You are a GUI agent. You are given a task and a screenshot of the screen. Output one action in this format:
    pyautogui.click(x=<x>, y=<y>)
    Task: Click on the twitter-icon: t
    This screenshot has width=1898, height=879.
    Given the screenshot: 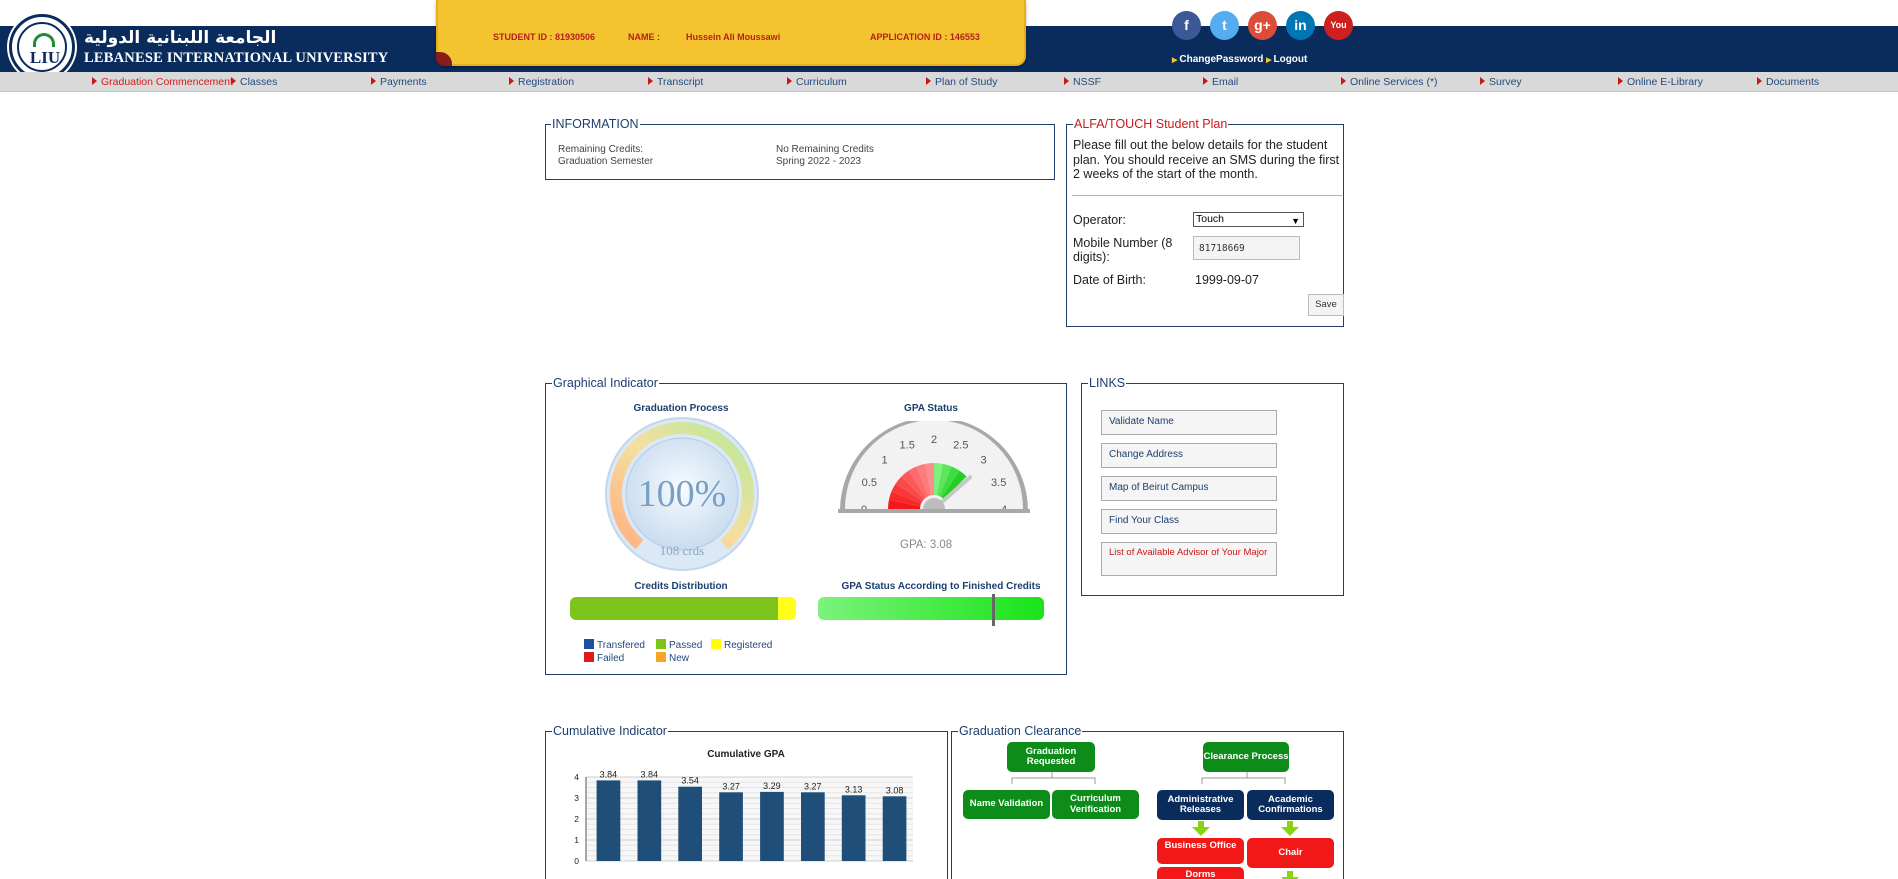 What is the action you would take?
    pyautogui.click(x=1224, y=25)
    